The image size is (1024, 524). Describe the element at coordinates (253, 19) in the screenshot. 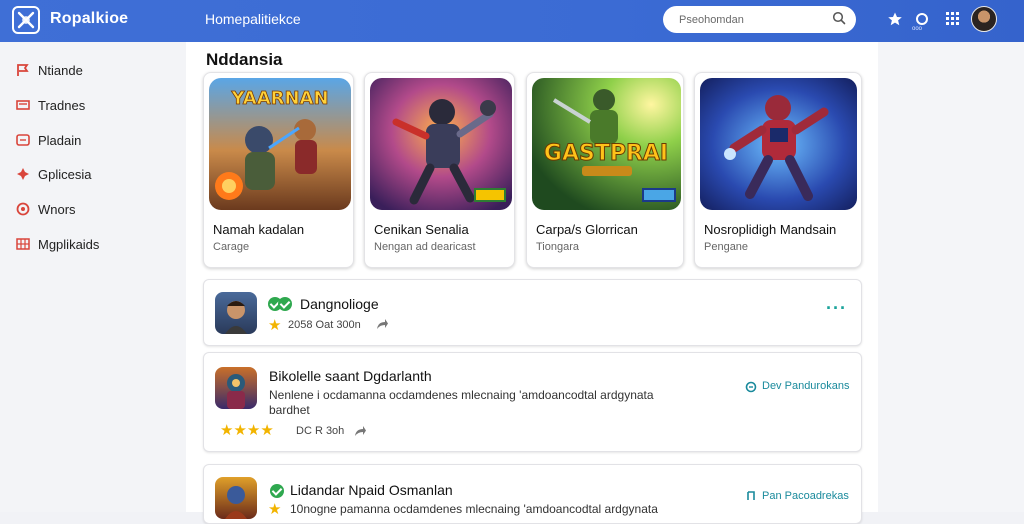

I see `section-title: Homepalitiekce` at that location.